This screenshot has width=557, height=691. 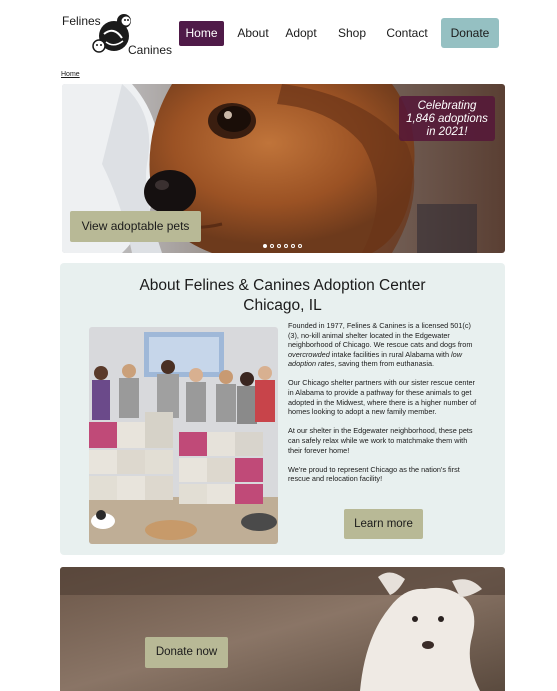 What do you see at coordinates (119, 35) in the screenshot?
I see `site-logo: Felines Canines` at bounding box center [119, 35].